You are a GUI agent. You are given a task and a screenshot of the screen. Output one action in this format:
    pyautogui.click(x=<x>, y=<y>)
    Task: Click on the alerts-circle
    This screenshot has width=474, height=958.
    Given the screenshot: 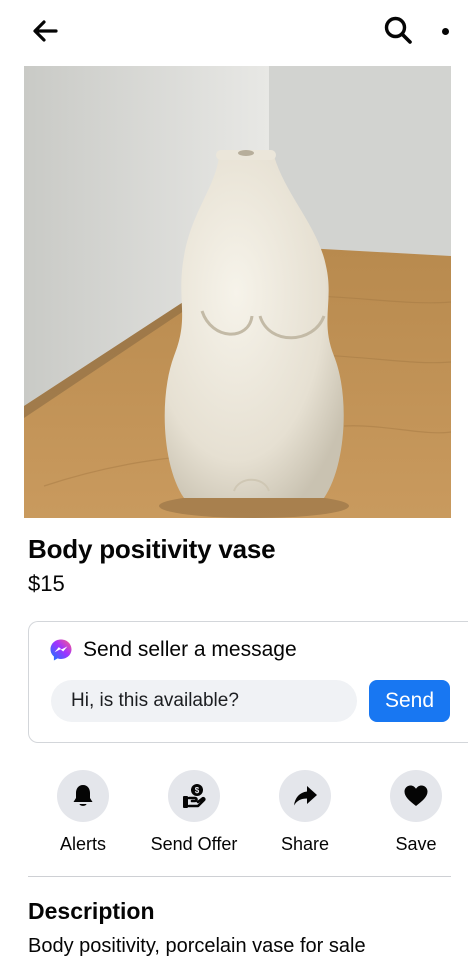 What is the action you would take?
    pyautogui.click(x=83, y=796)
    